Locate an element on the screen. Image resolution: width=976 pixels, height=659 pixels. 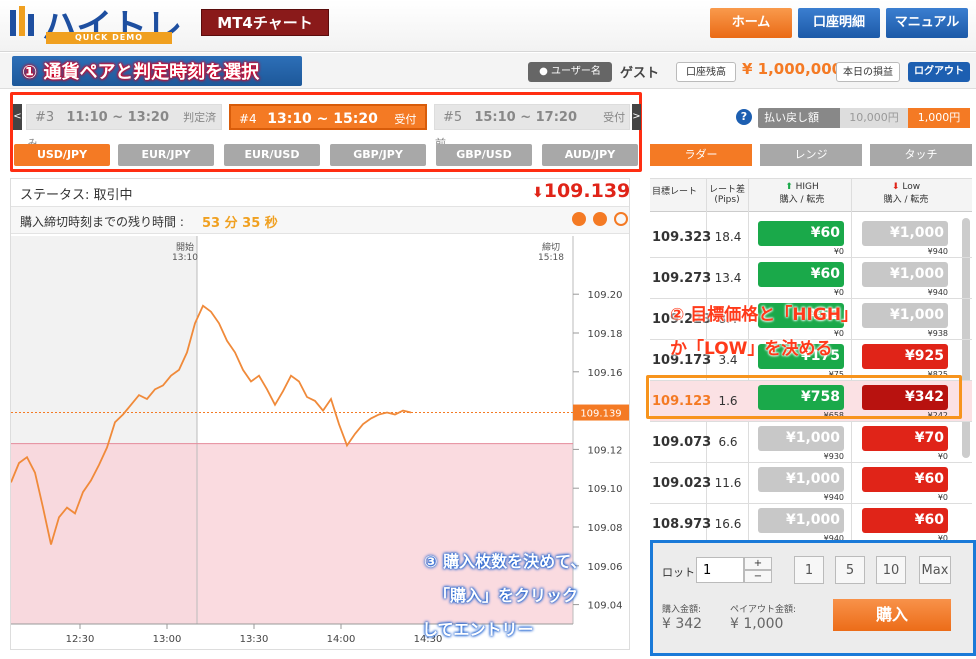
quick-lot-10: 10 is located at coordinates (891, 570).